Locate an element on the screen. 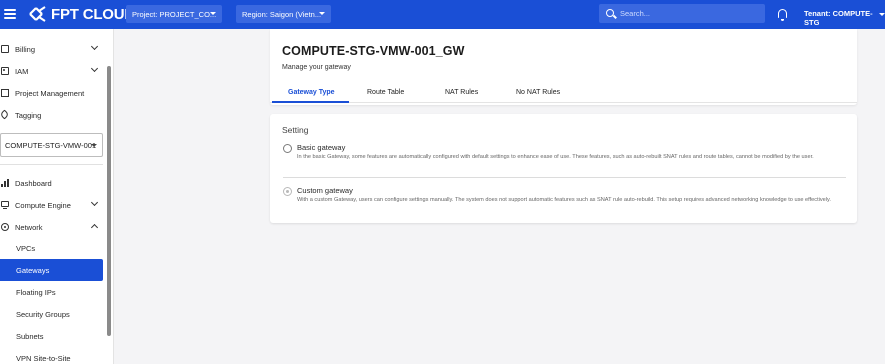 This screenshot has height=364, width=885. sidebar-item-label: Floating IPs is located at coordinates (36, 292).